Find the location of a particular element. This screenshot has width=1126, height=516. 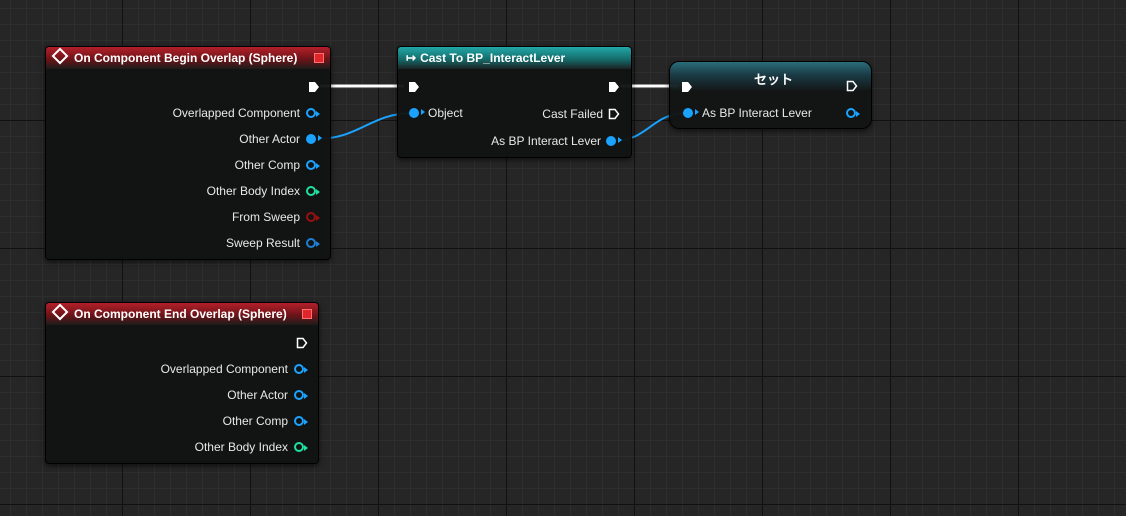

object-input-label: Object is located at coordinates (445, 113).